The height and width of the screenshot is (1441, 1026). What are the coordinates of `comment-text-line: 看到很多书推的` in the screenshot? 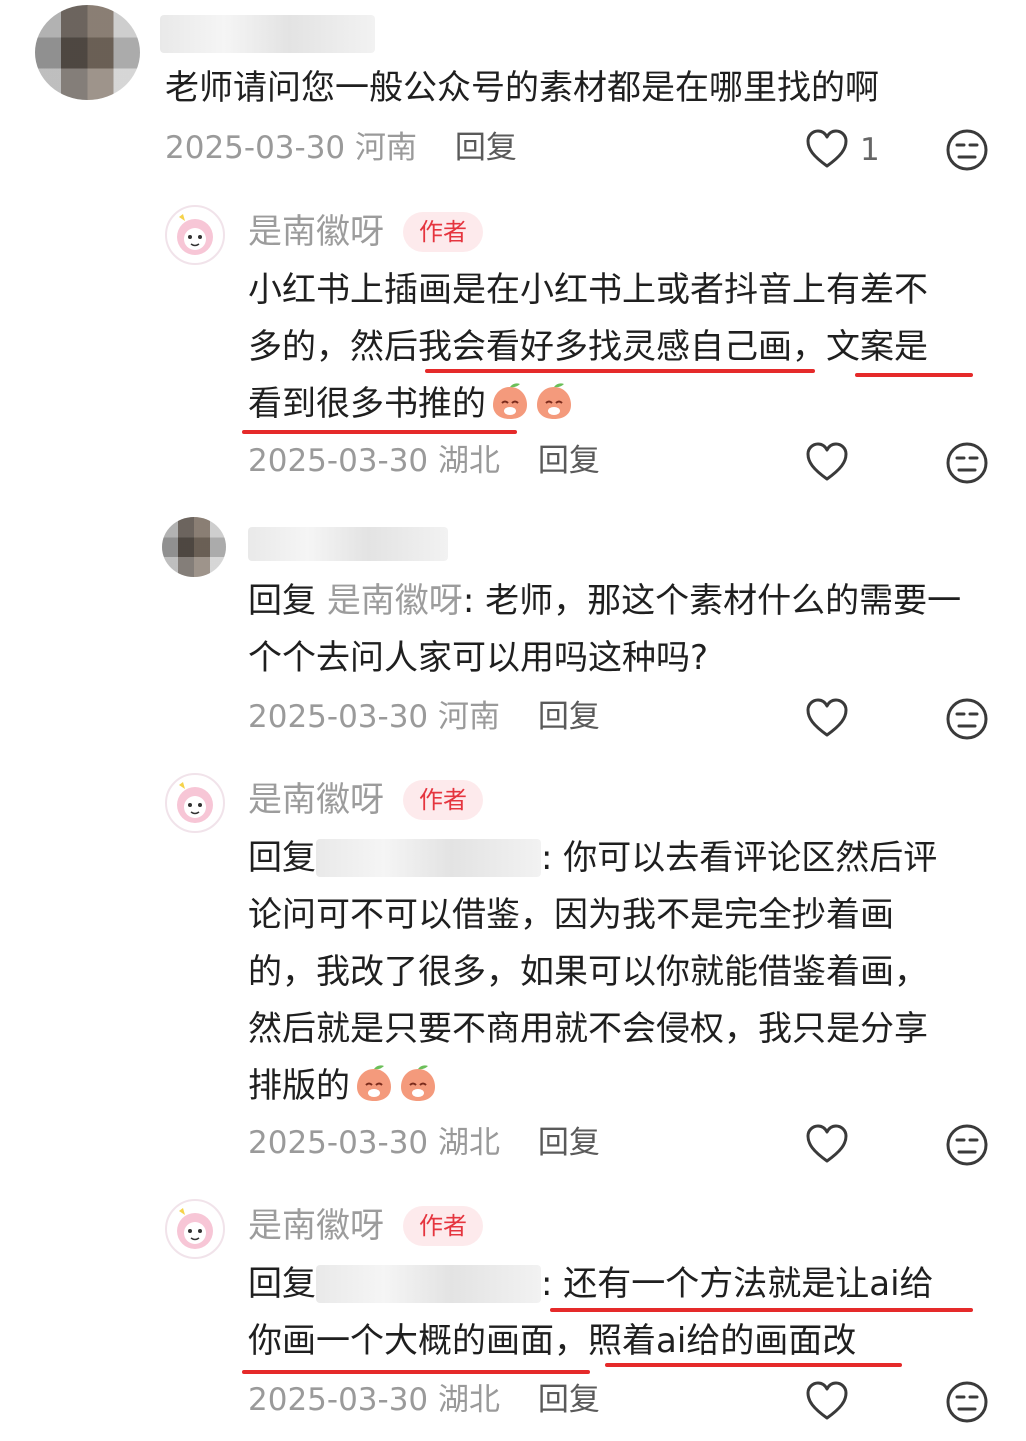 It's located at (411, 404).